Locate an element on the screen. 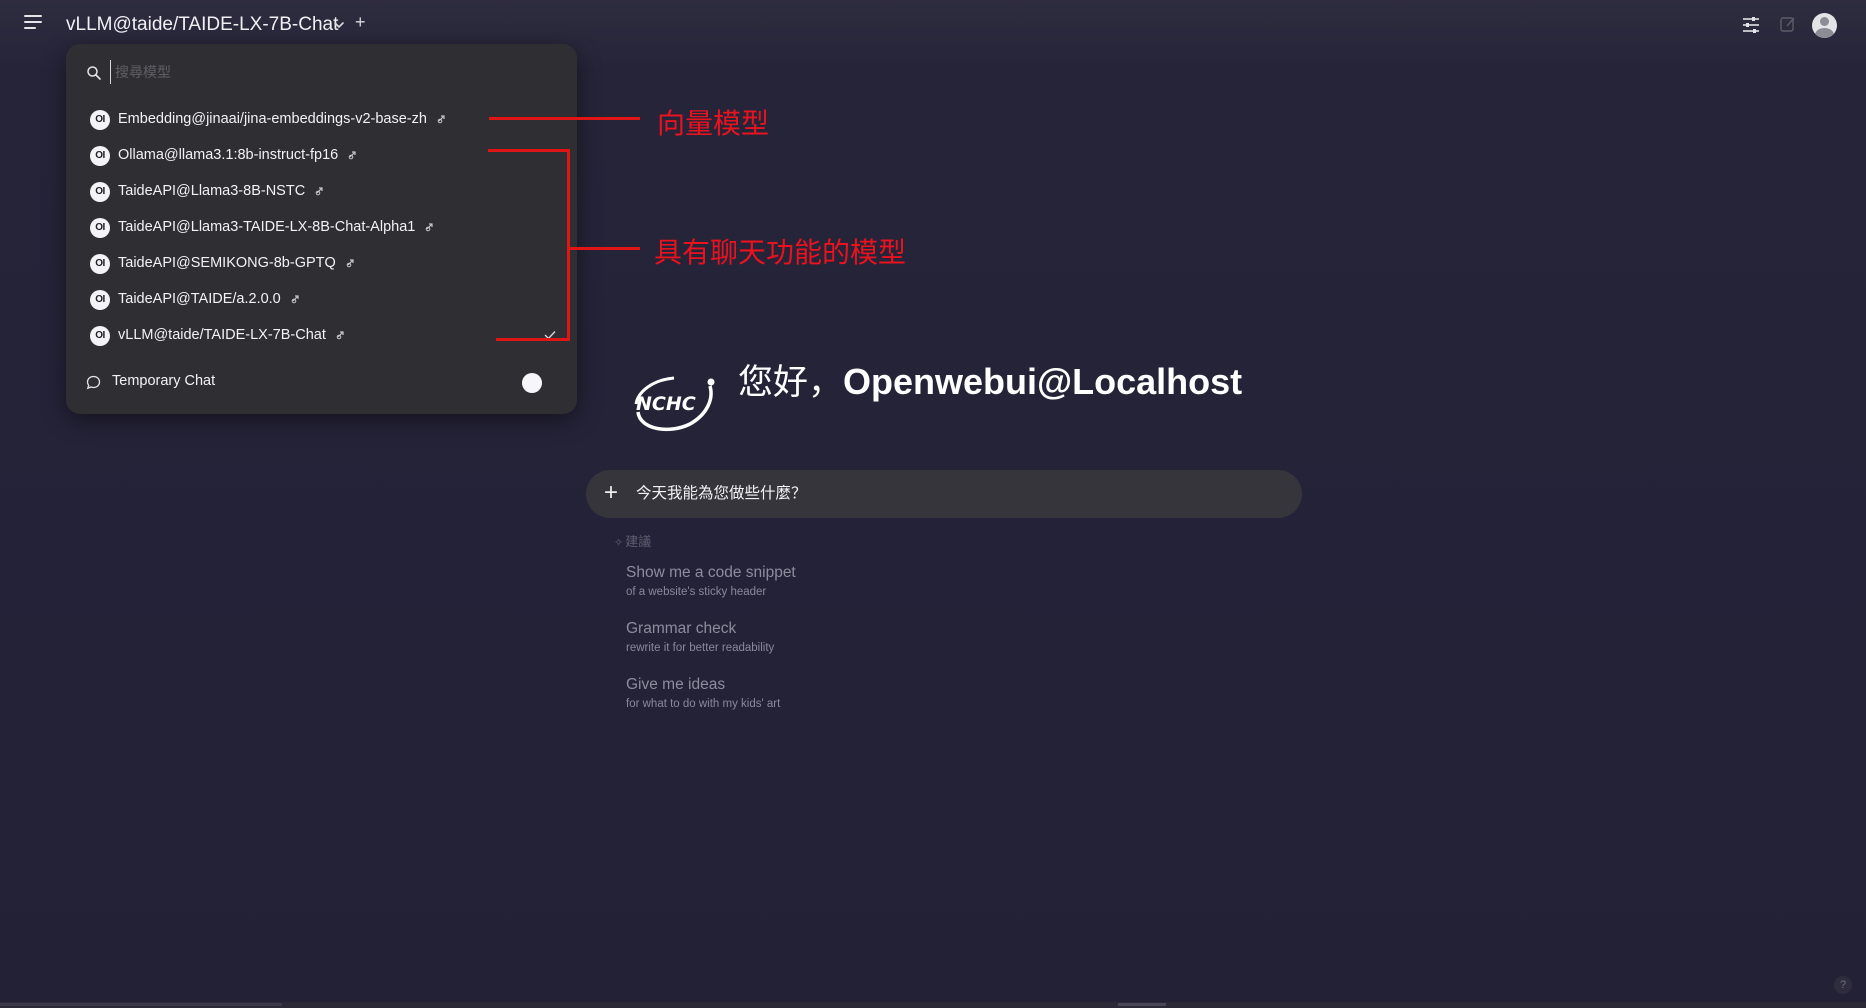 The image size is (1866, 1008). chevron-down-icon is located at coordinates (339, 25).